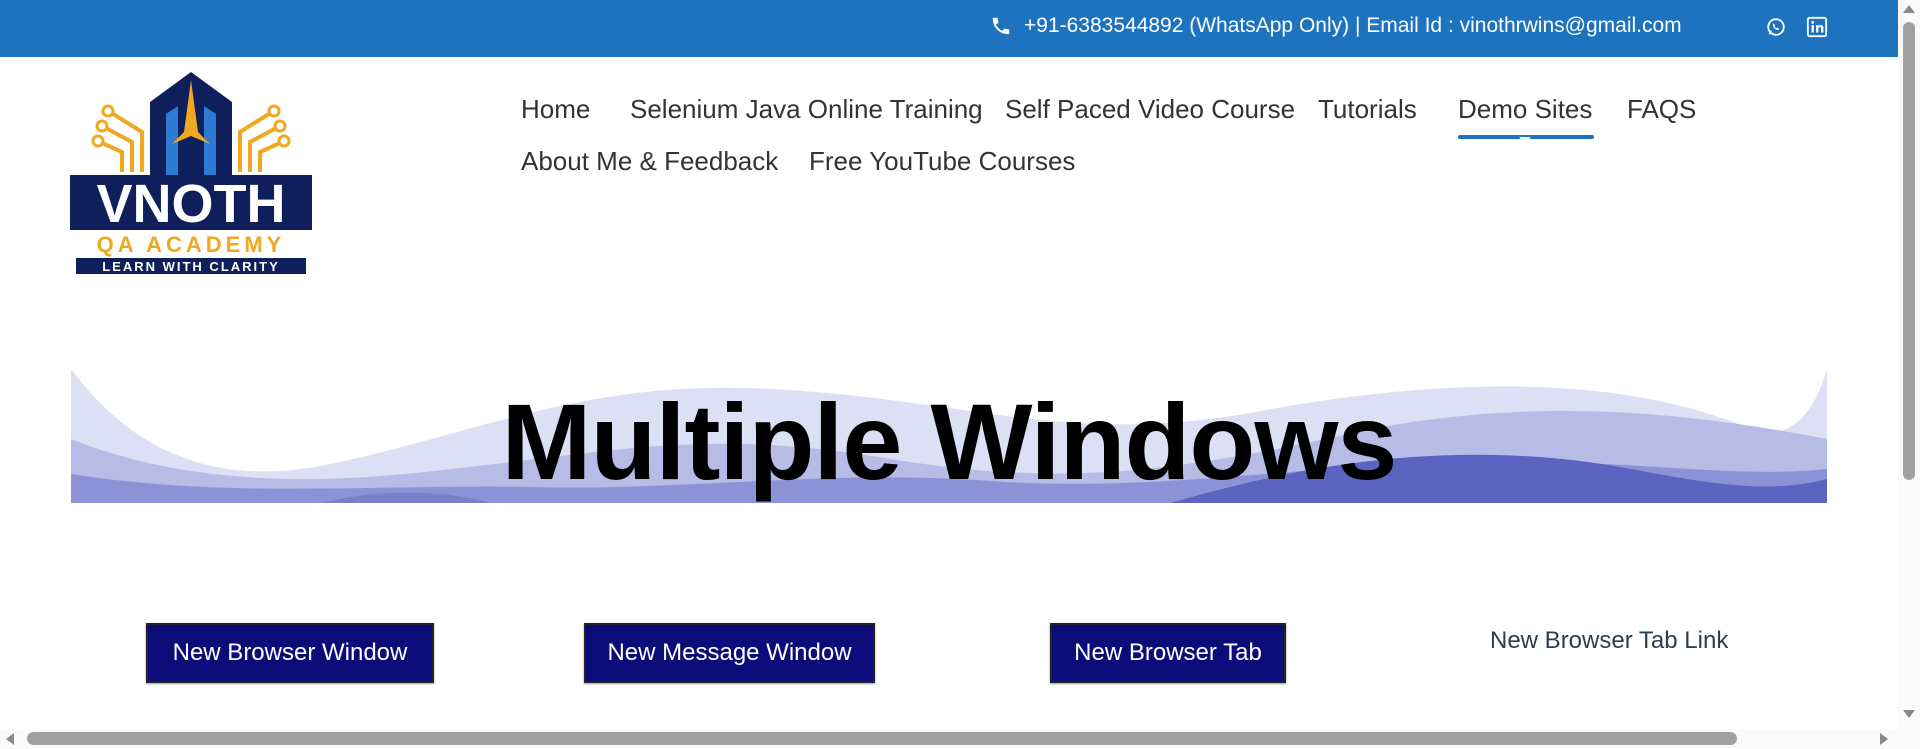 The height and width of the screenshot is (749, 1920). Describe the element at coordinates (1661, 109) in the screenshot. I see `nav-faqs: FAQS` at that location.